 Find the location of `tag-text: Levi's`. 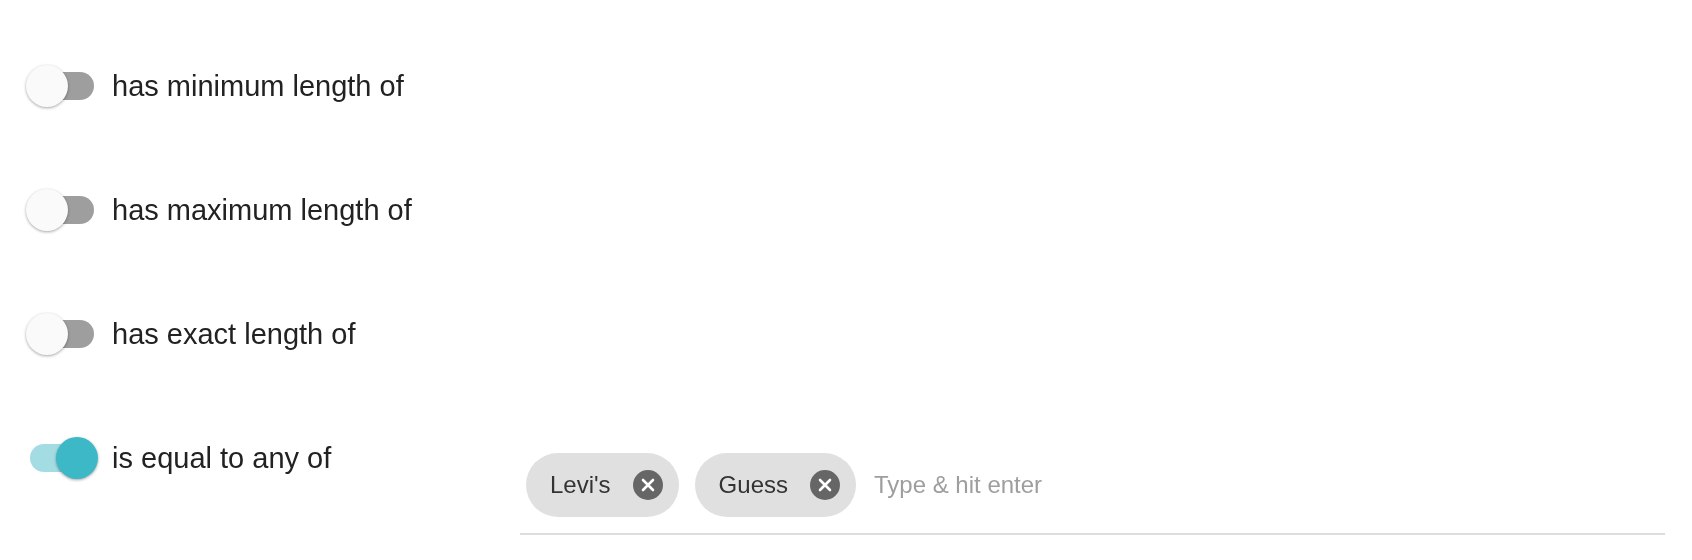

tag-text: Levi's is located at coordinates (580, 485).